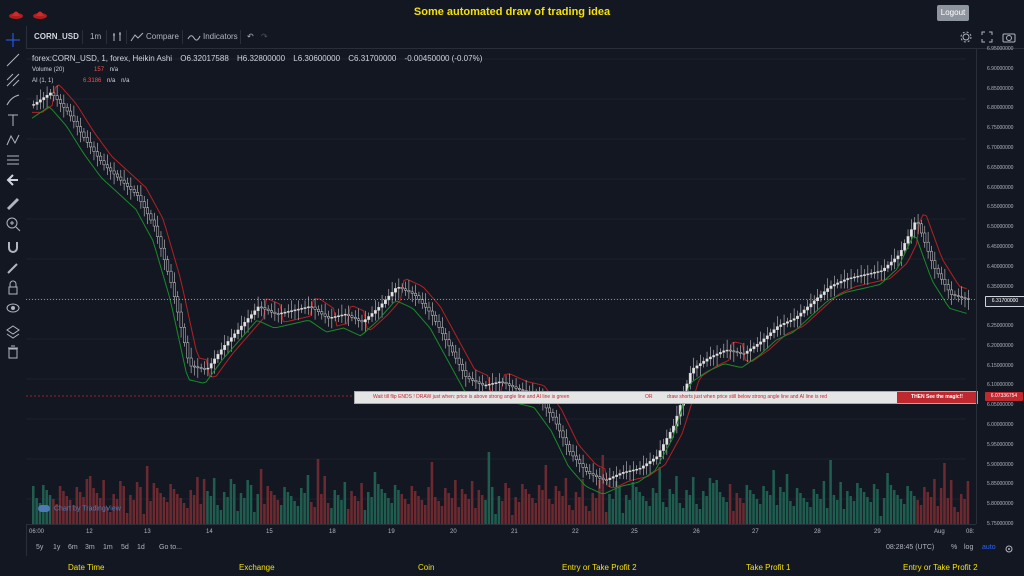 Image resolution: width=1024 pixels, height=576 pixels. What do you see at coordinates (514, 532) in the screenshot?
I see `time-tick: 21` at bounding box center [514, 532].